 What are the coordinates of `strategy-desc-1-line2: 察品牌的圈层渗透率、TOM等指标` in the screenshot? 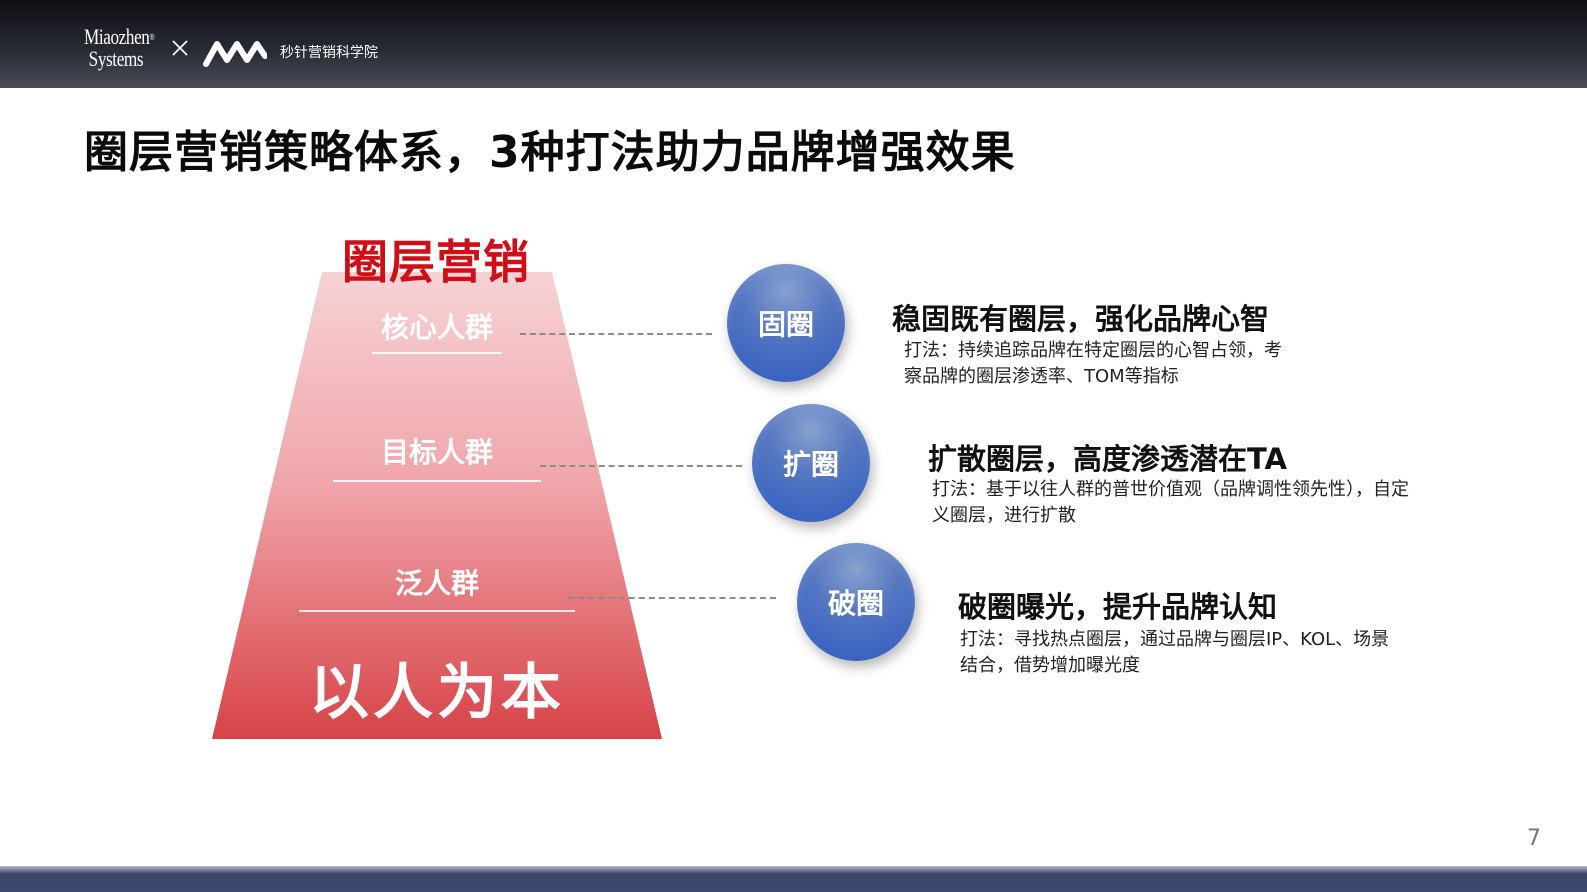 It's located at (1041, 376).